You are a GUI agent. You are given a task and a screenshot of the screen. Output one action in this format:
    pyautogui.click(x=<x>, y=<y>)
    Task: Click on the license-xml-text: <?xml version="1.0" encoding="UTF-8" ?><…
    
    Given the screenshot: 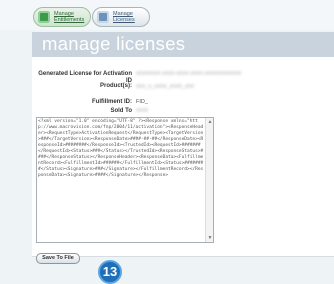 What is the action you would take?
    pyautogui.click(x=121, y=148)
    